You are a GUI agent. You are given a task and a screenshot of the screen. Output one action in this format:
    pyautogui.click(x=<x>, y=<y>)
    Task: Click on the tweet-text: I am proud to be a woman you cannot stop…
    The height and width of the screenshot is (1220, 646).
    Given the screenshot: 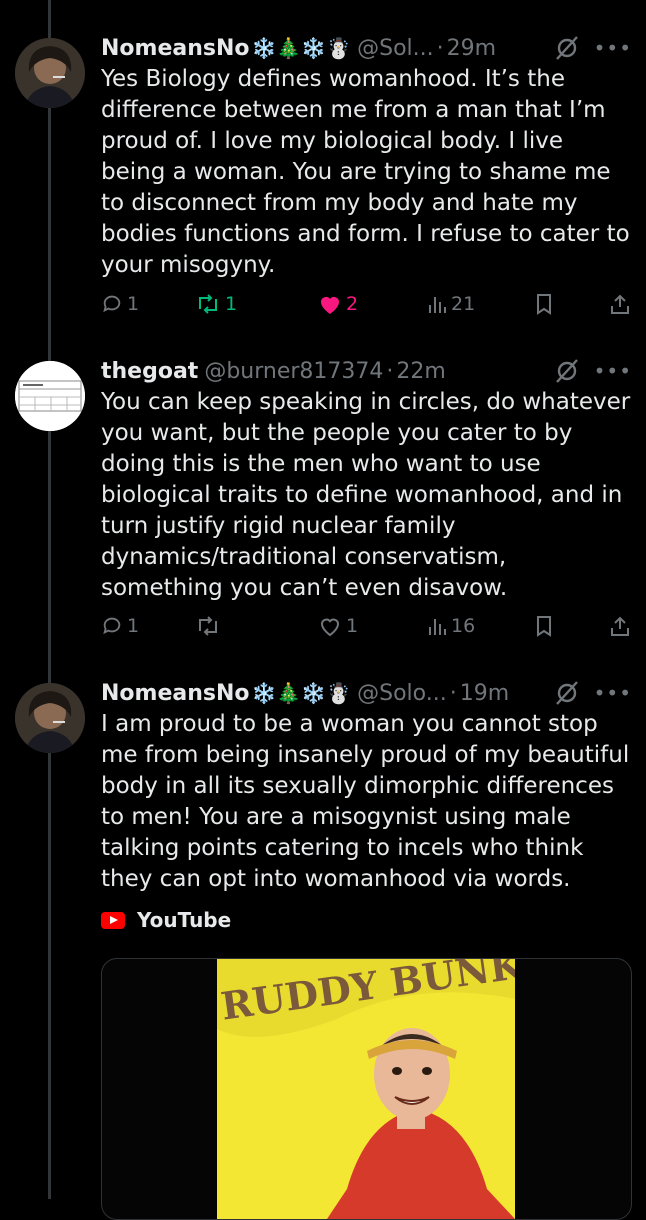 What is the action you would take?
    pyautogui.click(x=365, y=801)
    